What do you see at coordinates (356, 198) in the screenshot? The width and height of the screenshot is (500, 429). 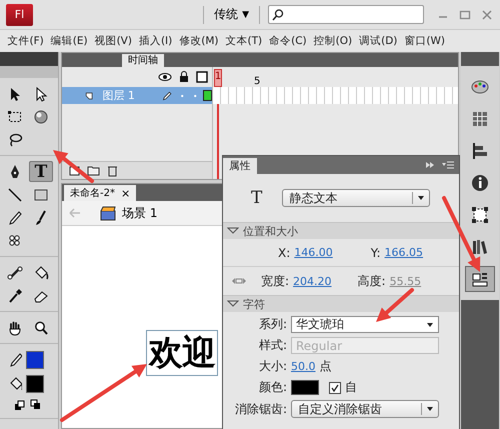 I see `dropdown: 静态文本` at bounding box center [356, 198].